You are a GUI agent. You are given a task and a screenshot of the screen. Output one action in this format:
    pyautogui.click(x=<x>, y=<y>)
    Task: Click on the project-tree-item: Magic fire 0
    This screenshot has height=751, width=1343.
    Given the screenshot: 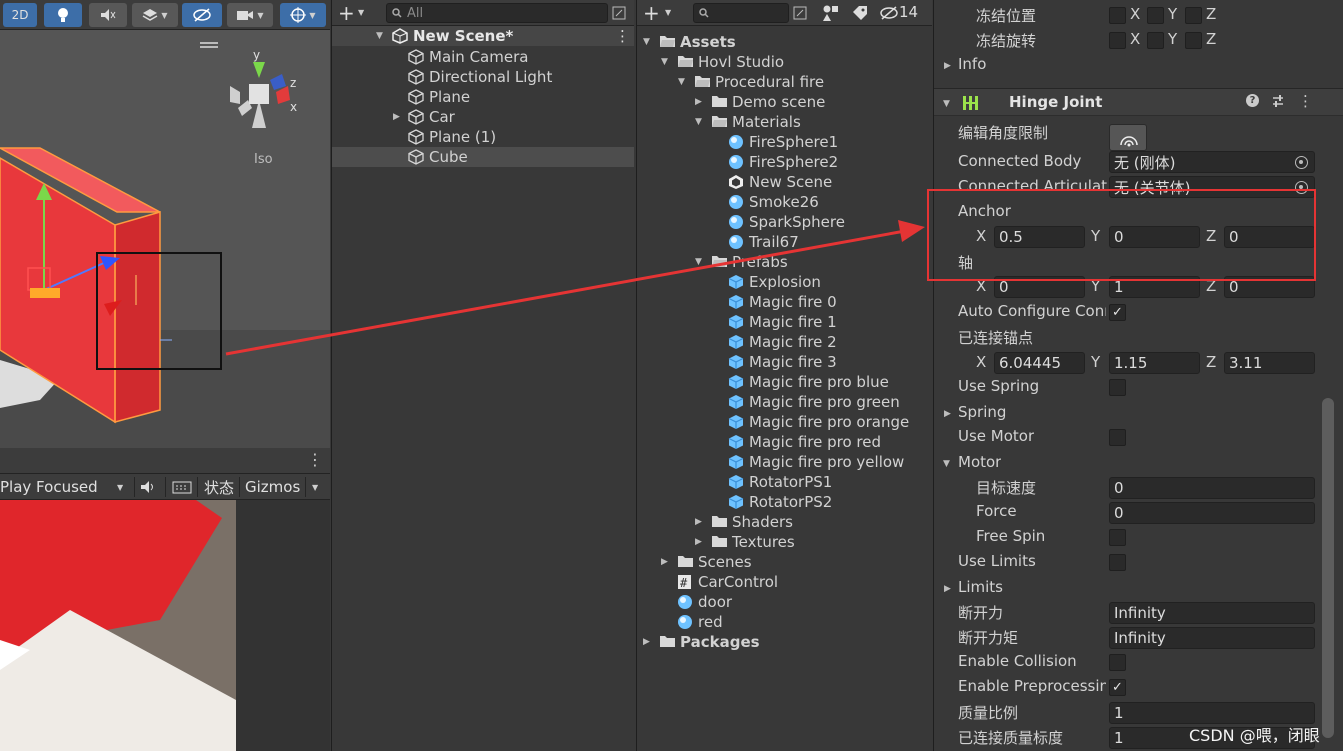 What is the action you would take?
    pyautogui.click(x=784, y=302)
    